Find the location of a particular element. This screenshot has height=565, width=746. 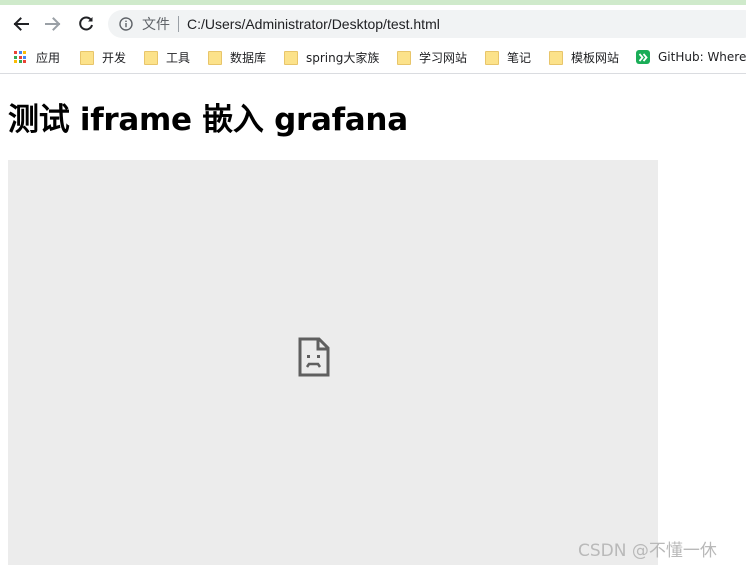

bookmark-folder-database: 数据库 is located at coordinates (237, 57).